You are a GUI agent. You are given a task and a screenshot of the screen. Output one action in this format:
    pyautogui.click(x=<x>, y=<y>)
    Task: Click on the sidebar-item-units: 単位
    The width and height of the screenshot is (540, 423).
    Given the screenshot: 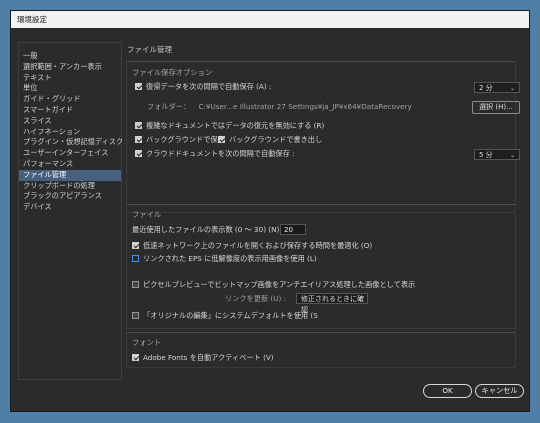 What is the action you would take?
    pyautogui.click(x=70, y=88)
    